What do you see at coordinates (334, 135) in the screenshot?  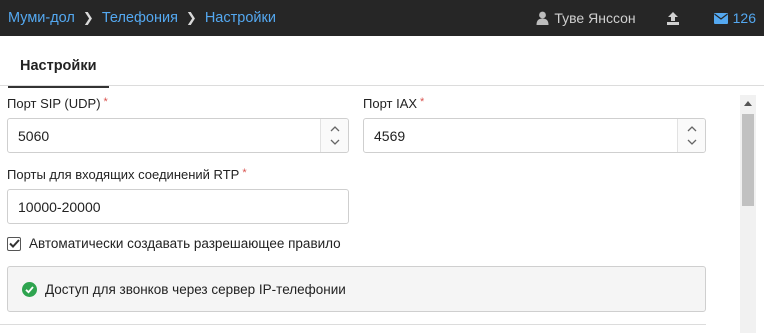 I see `sip-port-stepper` at bounding box center [334, 135].